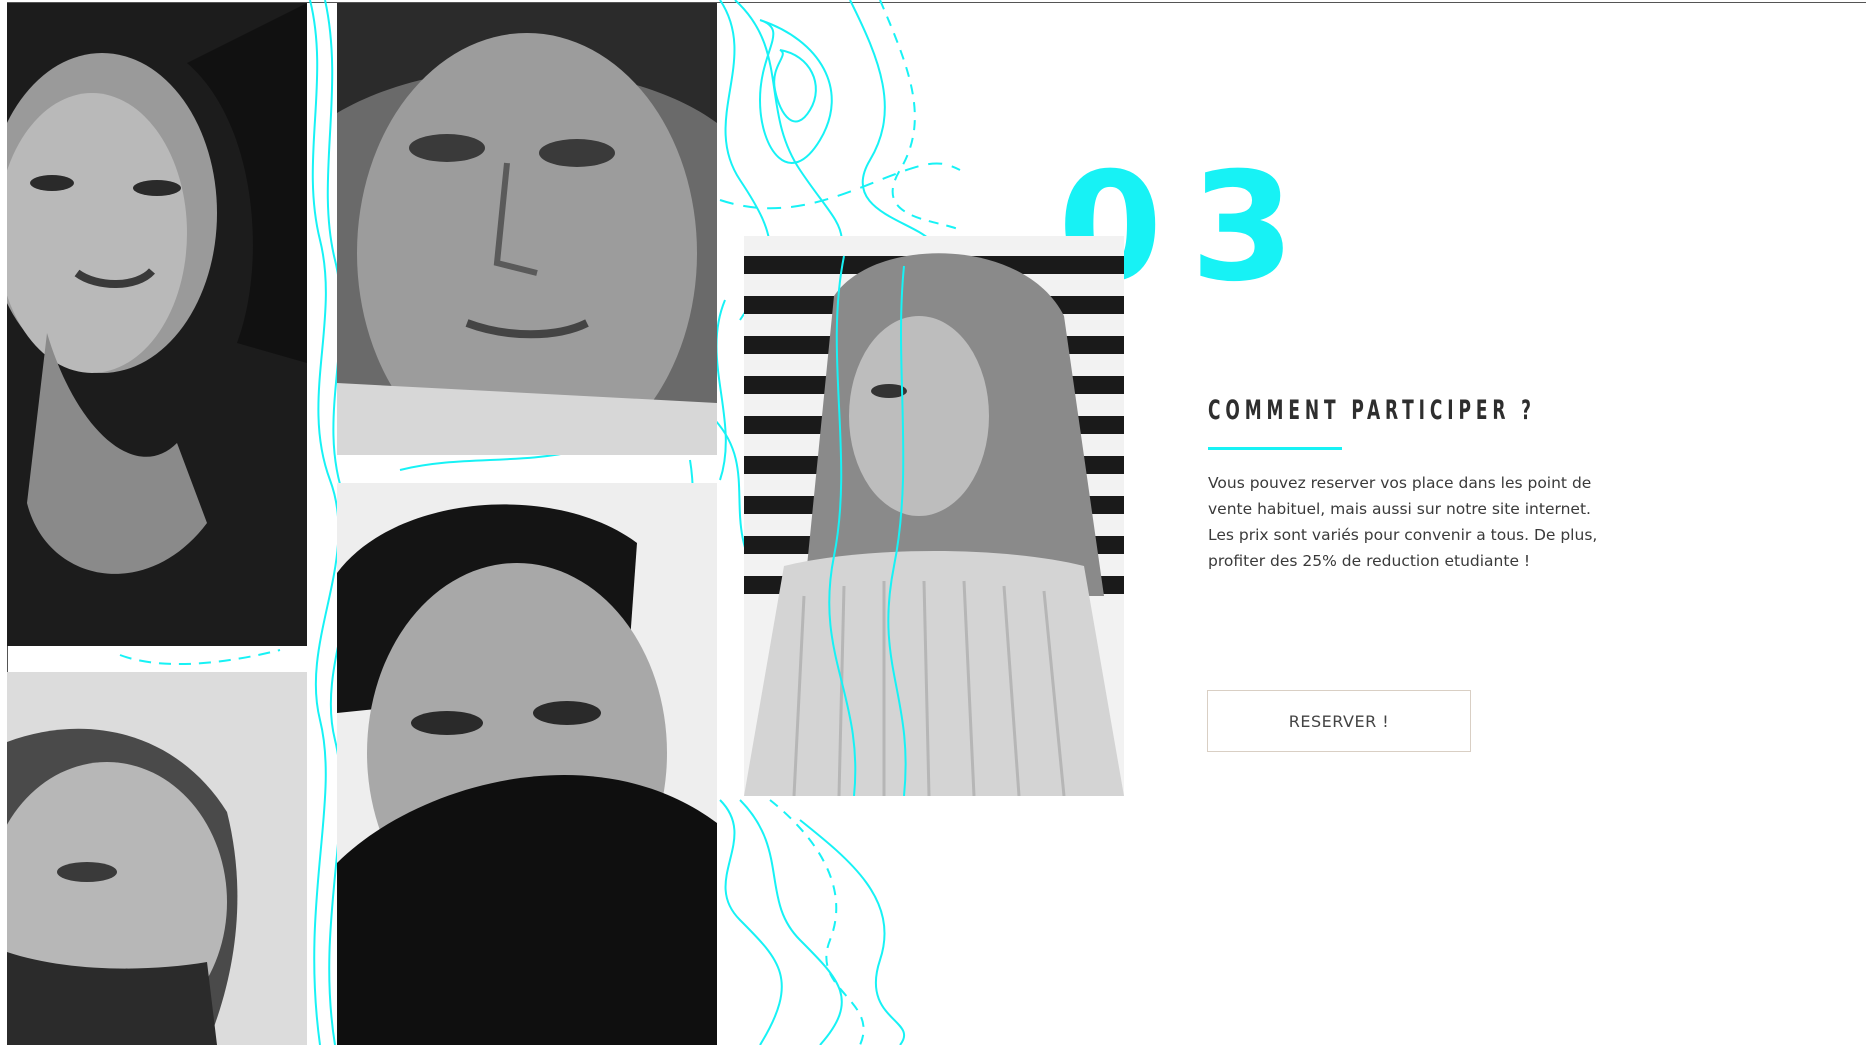 The height and width of the screenshot is (1045, 1868). I want to click on portrait-photo-woman-sweater, so click(934, 516).